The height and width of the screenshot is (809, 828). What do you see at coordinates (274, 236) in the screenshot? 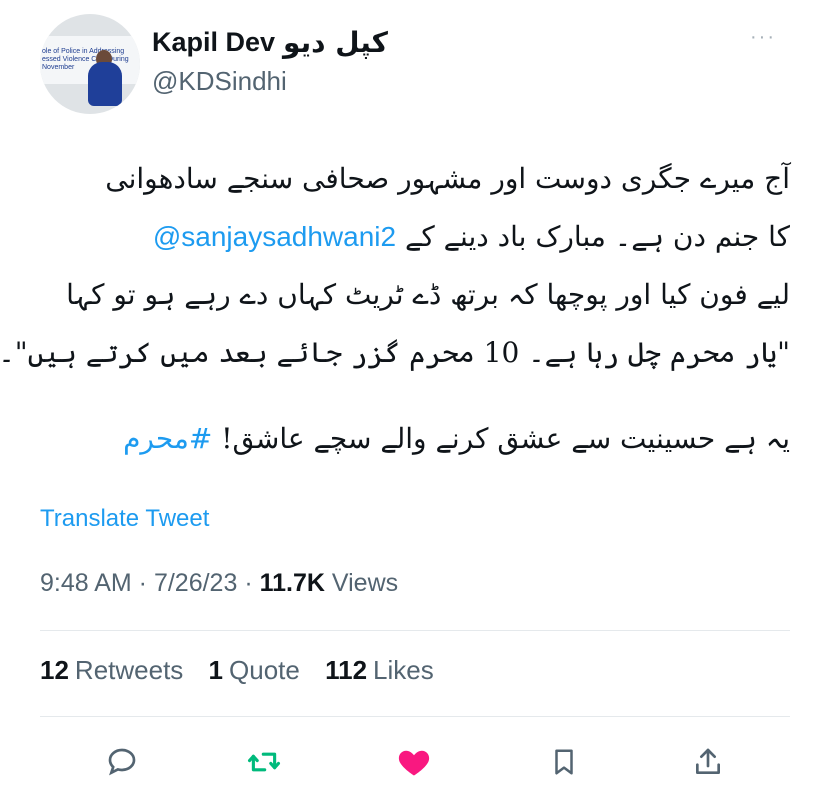
I see `mention-link: @sanjaysadhwani2` at bounding box center [274, 236].